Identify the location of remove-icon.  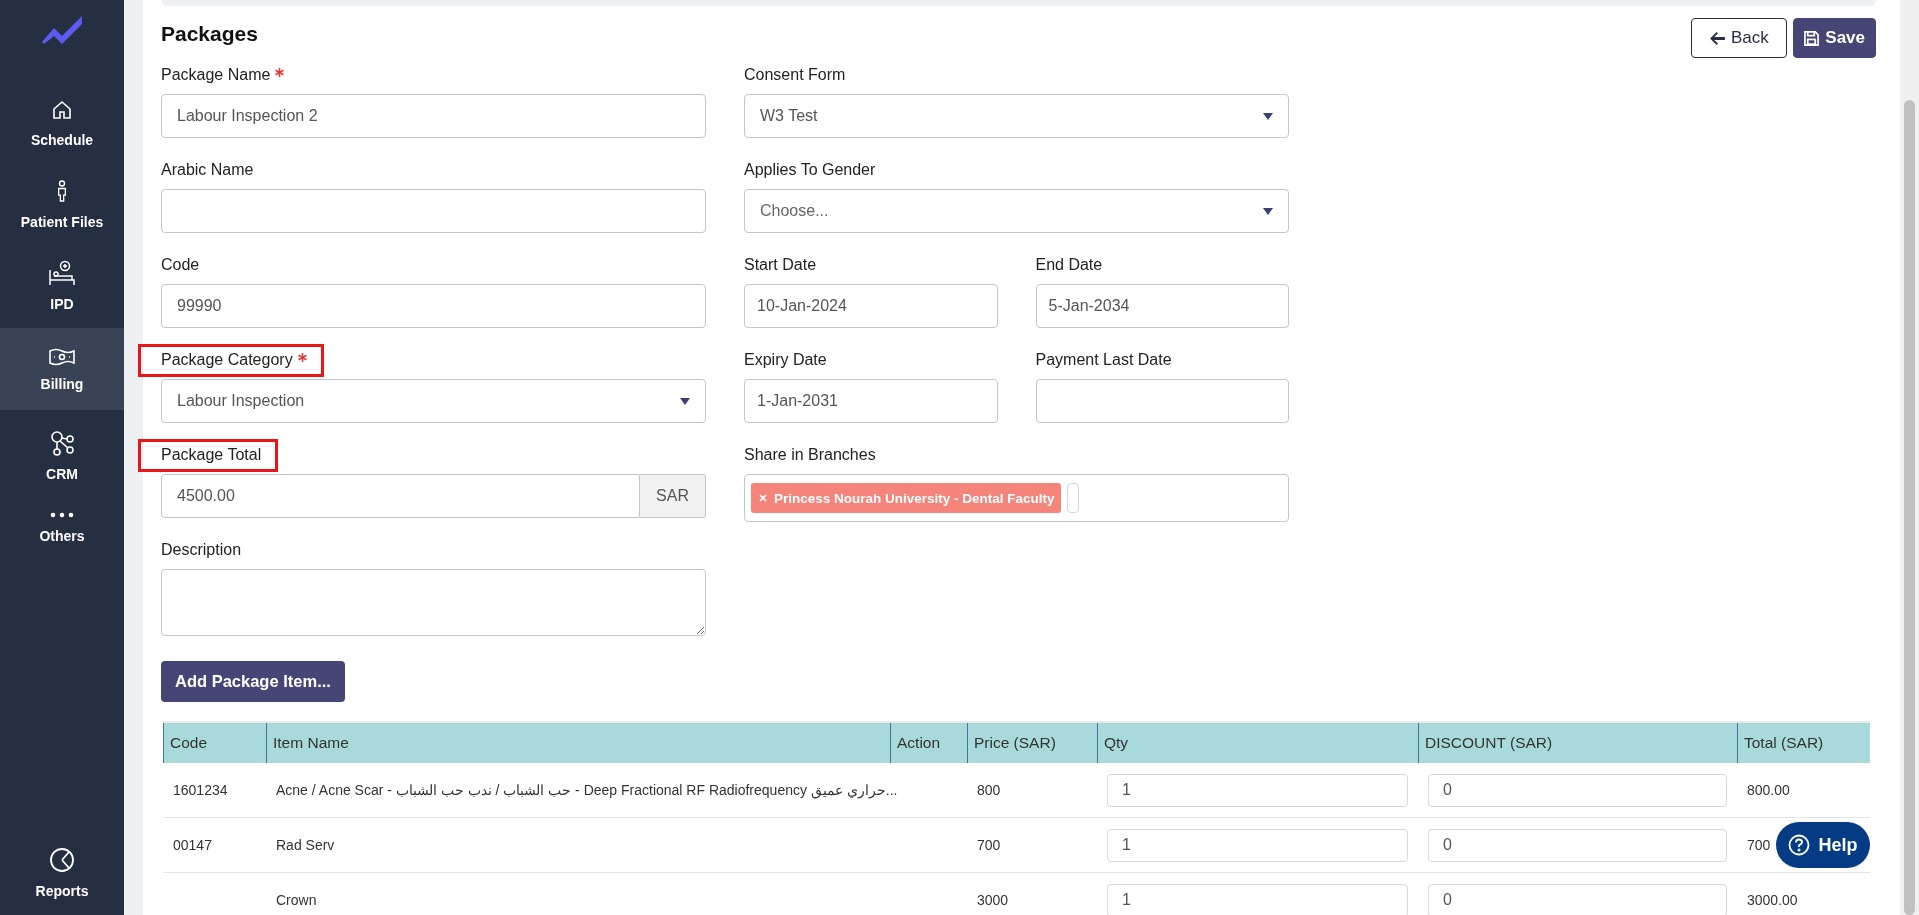
(763, 498).